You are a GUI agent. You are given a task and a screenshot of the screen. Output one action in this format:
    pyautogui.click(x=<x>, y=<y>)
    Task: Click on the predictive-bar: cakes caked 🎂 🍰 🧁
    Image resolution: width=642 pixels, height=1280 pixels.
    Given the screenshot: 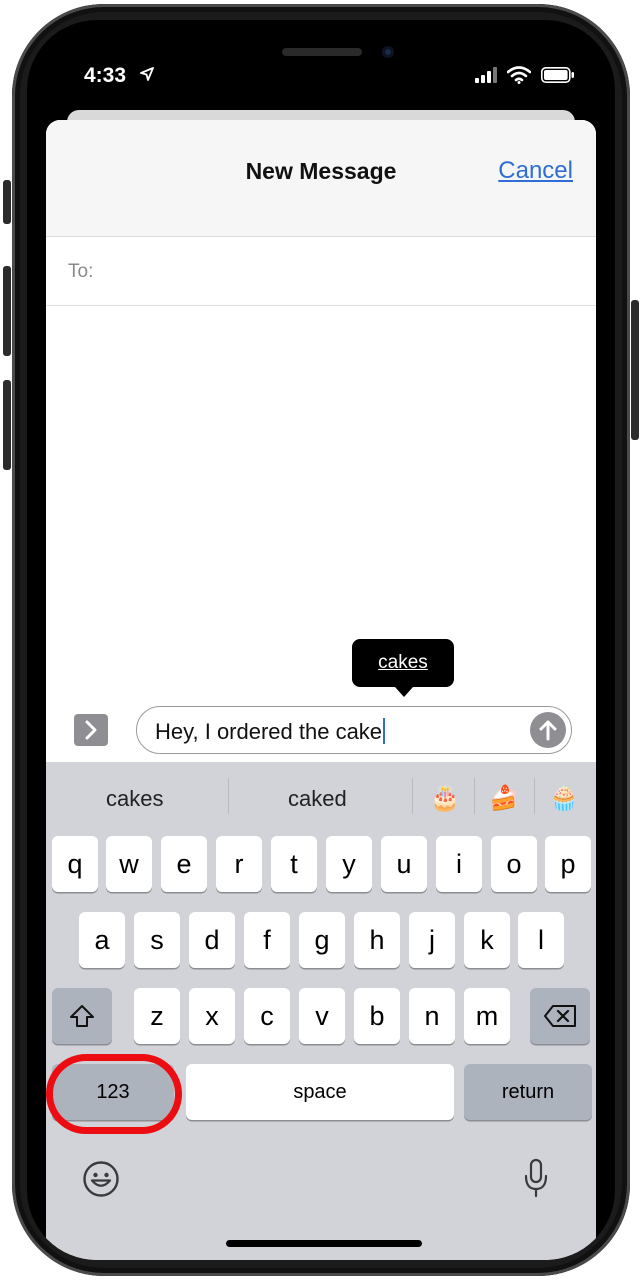 What is the action you would take?
    pyautogui.click(x=321, y=798)
    